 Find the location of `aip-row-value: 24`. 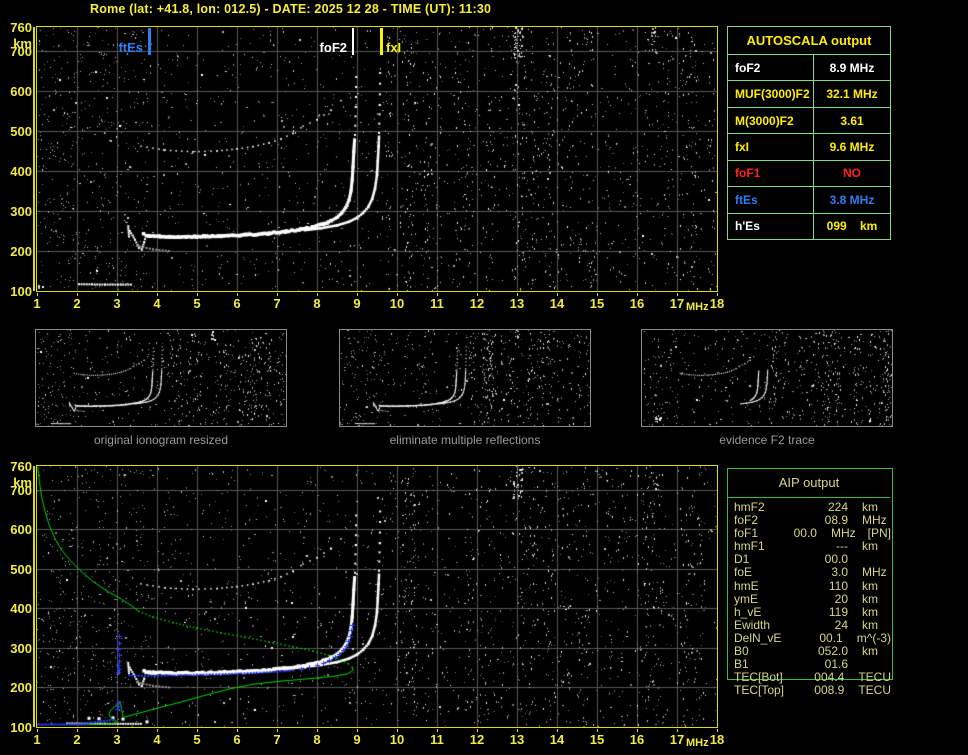

aip-row-value: 24 is located at coordinates (841, 624).